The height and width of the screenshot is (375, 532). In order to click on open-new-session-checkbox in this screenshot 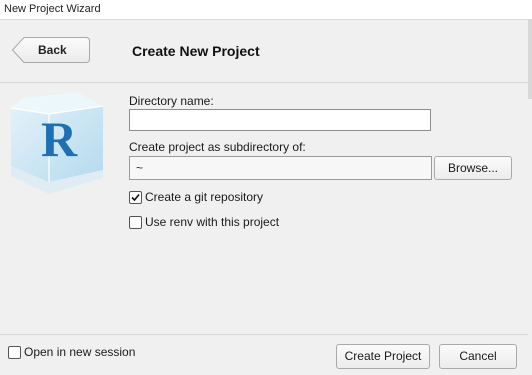, I will do `click(14, 352)`.